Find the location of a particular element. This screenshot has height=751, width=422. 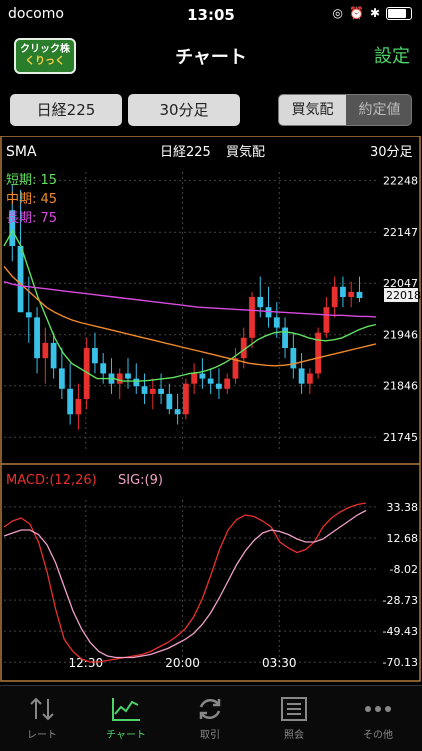

y-tick-label: 21946 is located at coordinates (400, 335).